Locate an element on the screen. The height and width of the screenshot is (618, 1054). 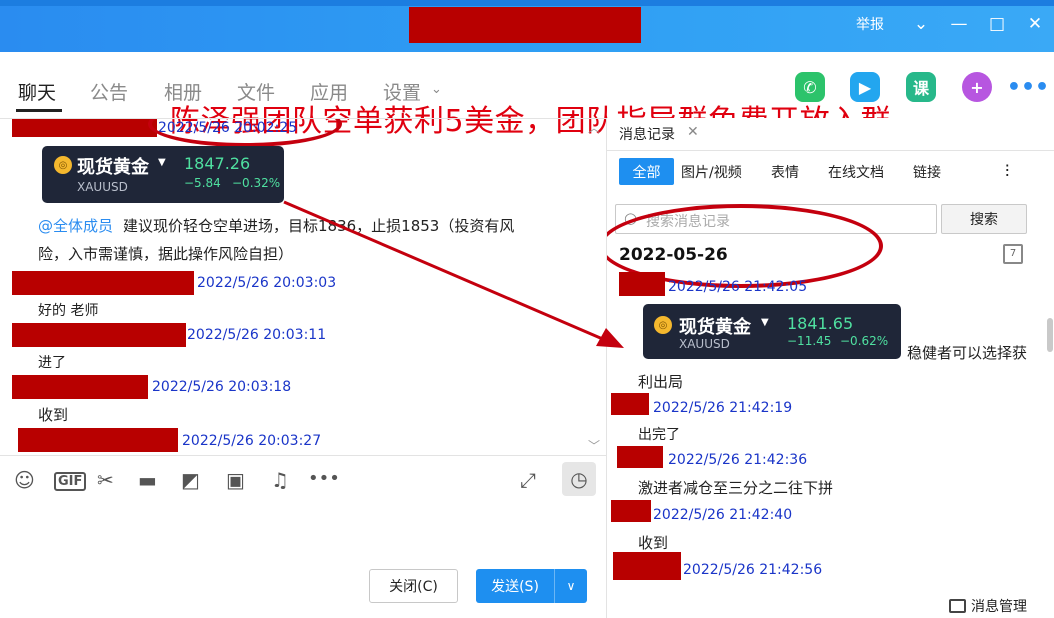
image-icon: ▣ is located at coordinates (235, 480).